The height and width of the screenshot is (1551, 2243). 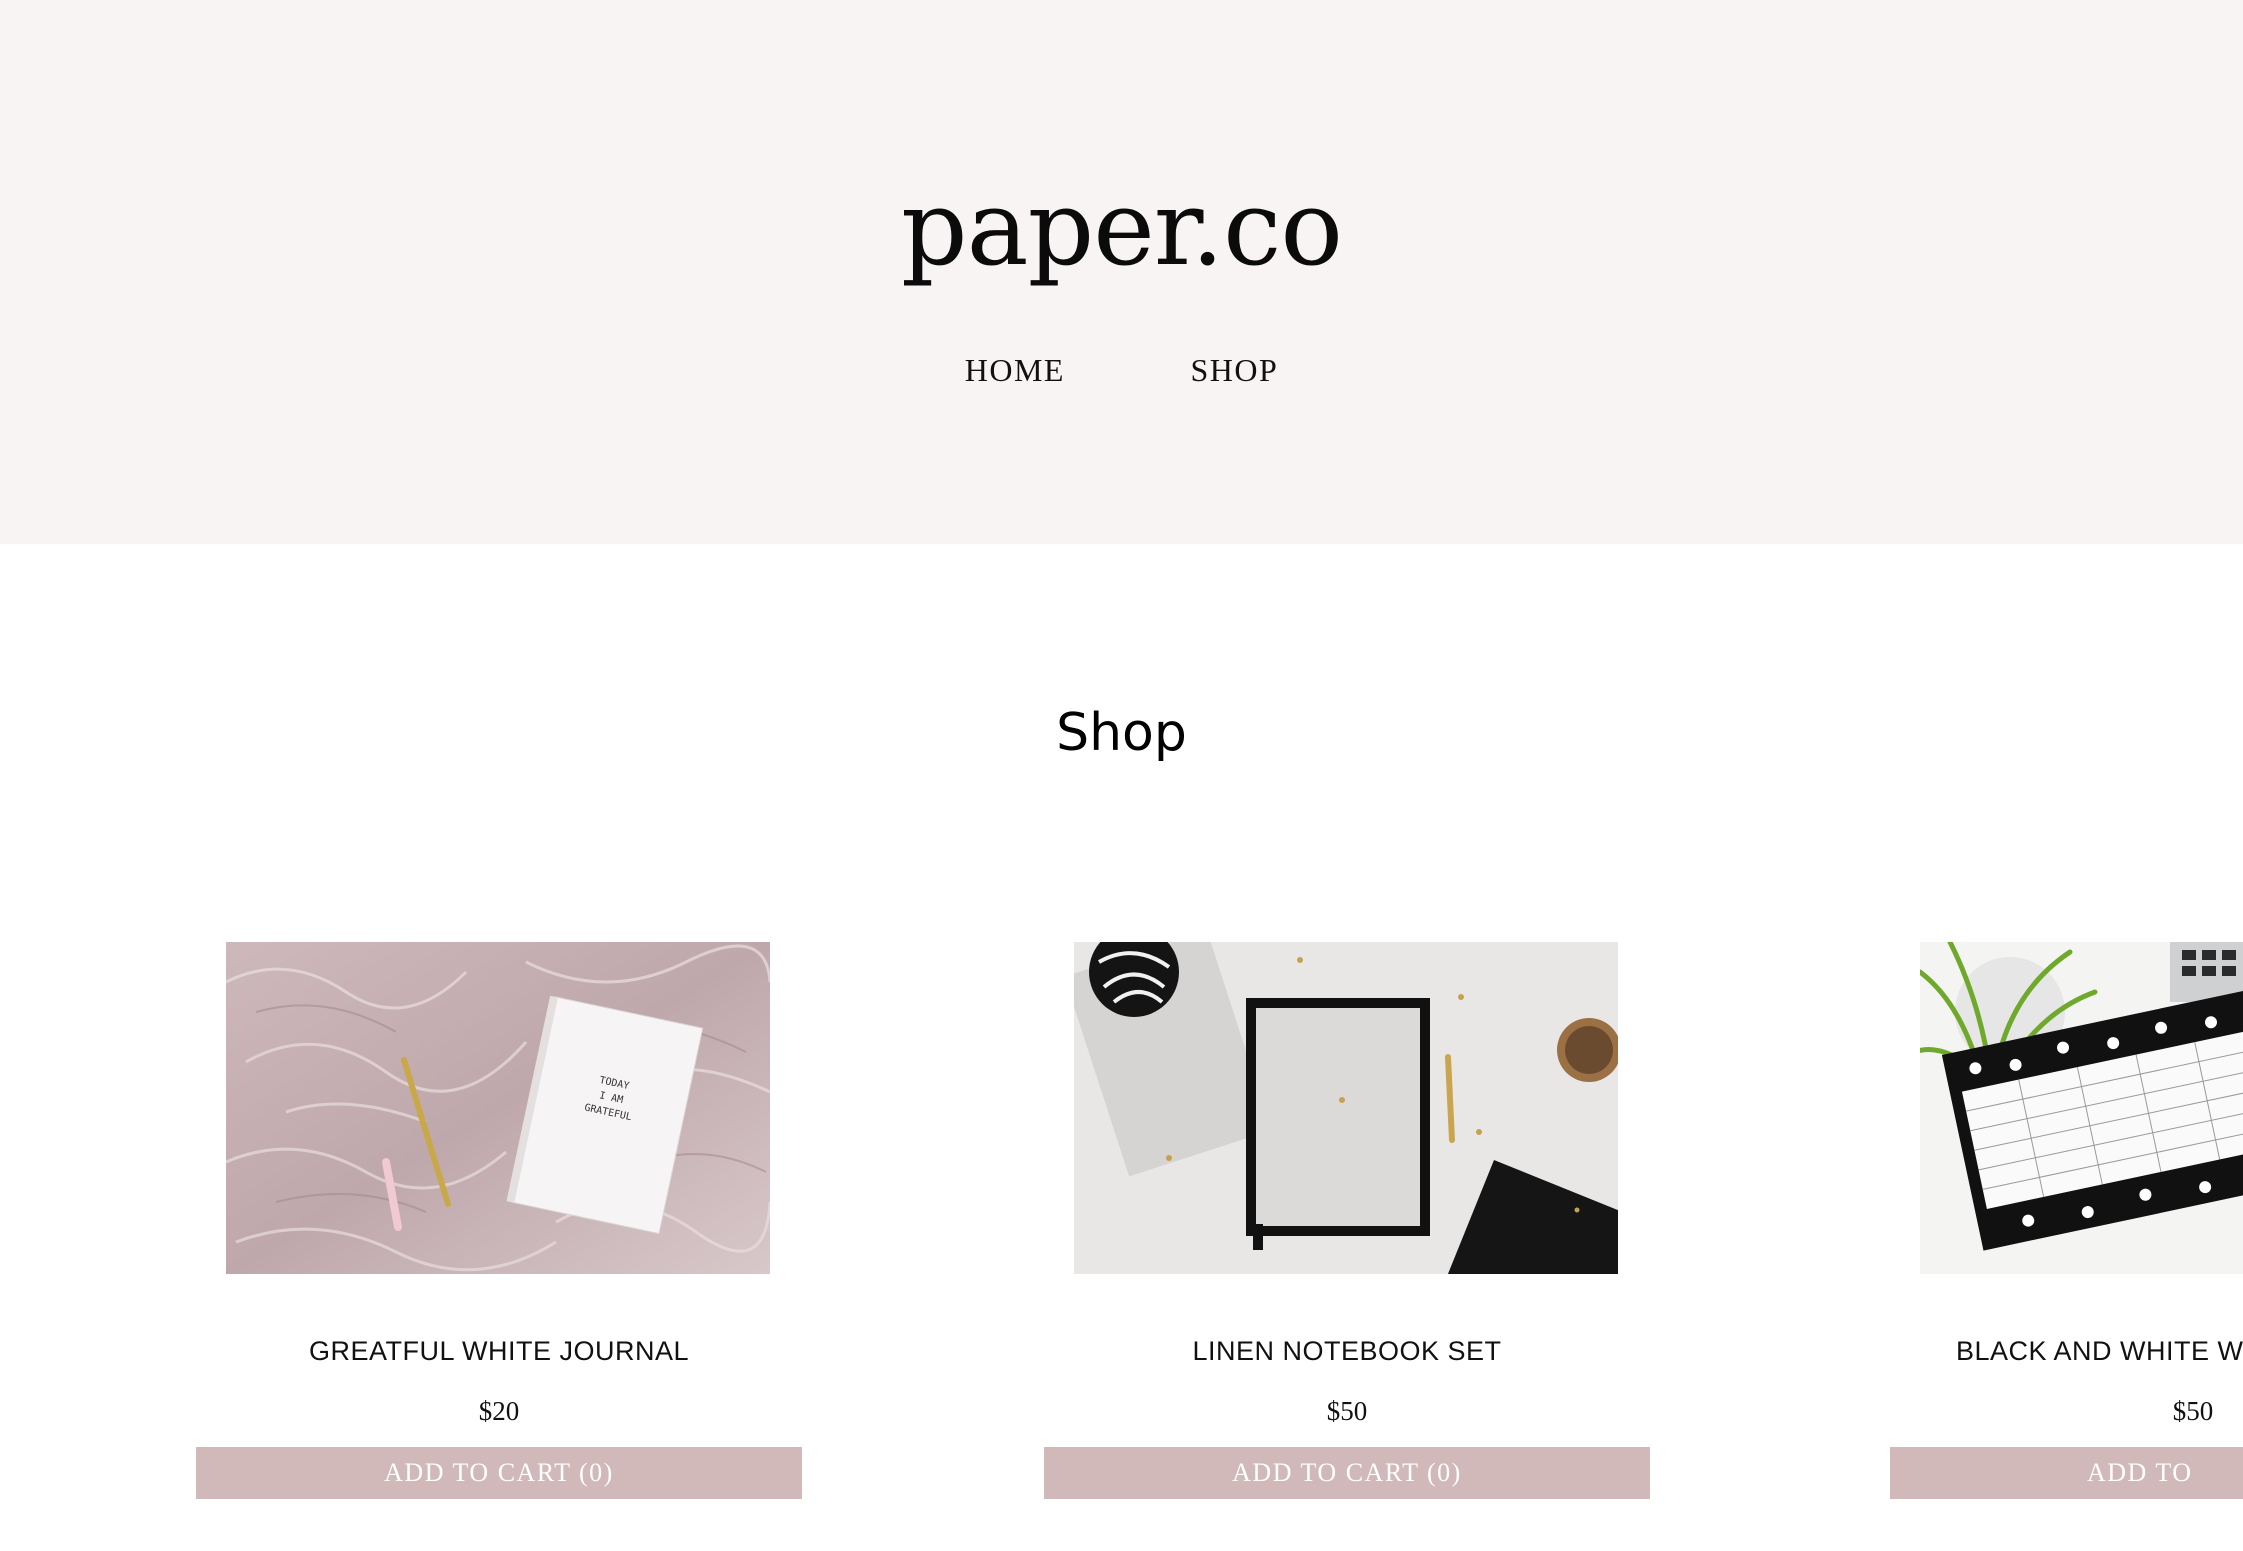 What do you see at coordinates (1234, 370) in the screenshot?
I see `nav-shop-link: SHOP` at bounding box center [1234, 370].